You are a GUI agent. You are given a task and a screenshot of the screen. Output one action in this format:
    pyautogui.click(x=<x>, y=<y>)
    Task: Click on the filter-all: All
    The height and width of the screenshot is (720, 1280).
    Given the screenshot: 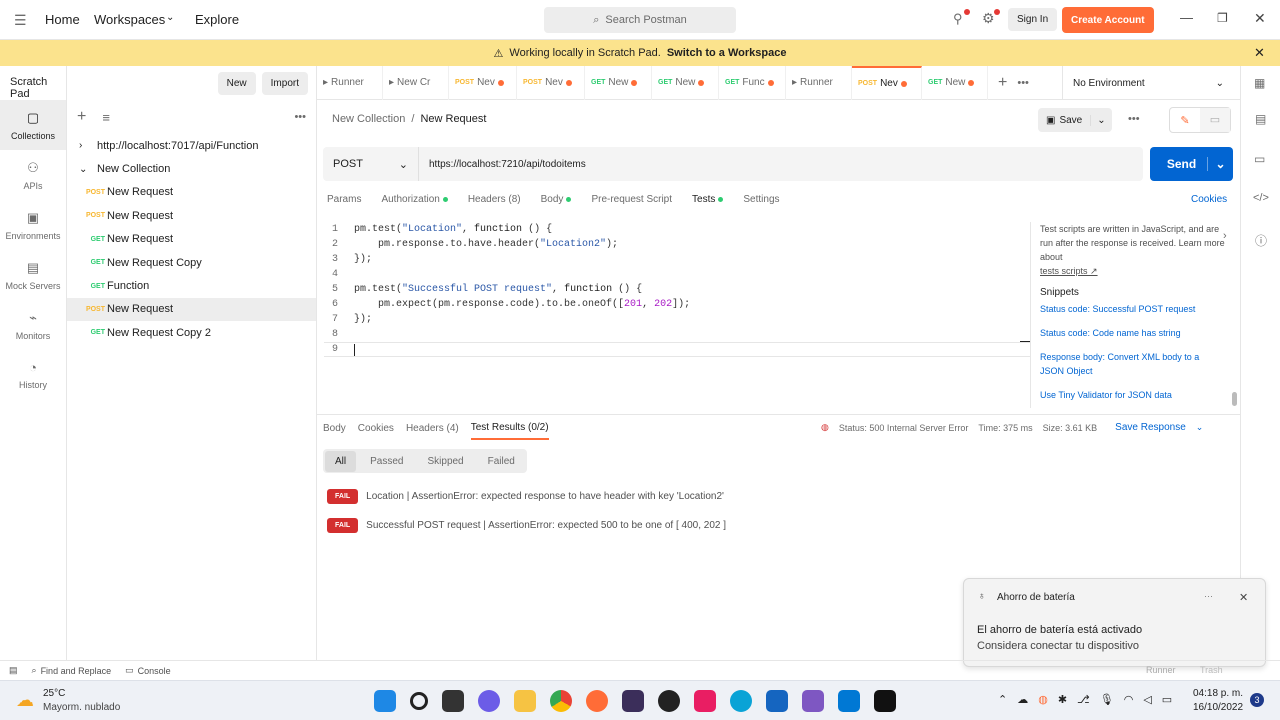 What is the action you would take?
    pyautogui.click(x=341, y=461)
    